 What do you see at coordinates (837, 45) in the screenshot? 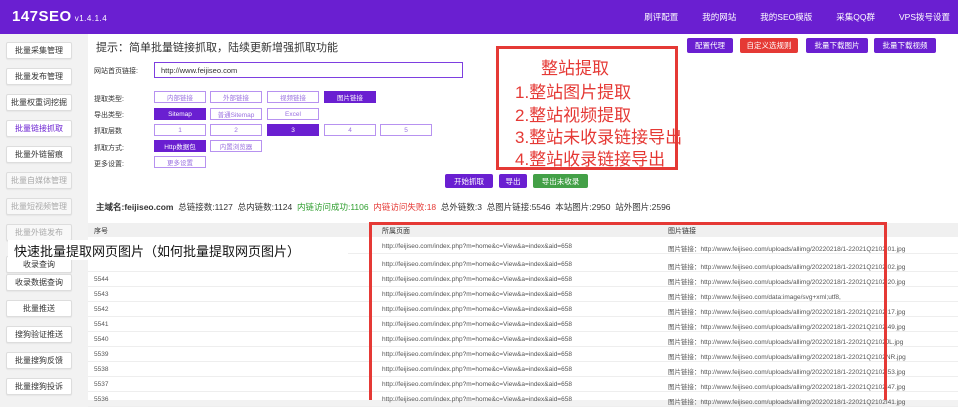
I see `download-images-button: 批量下载图片` at bounding box center [837, 45].